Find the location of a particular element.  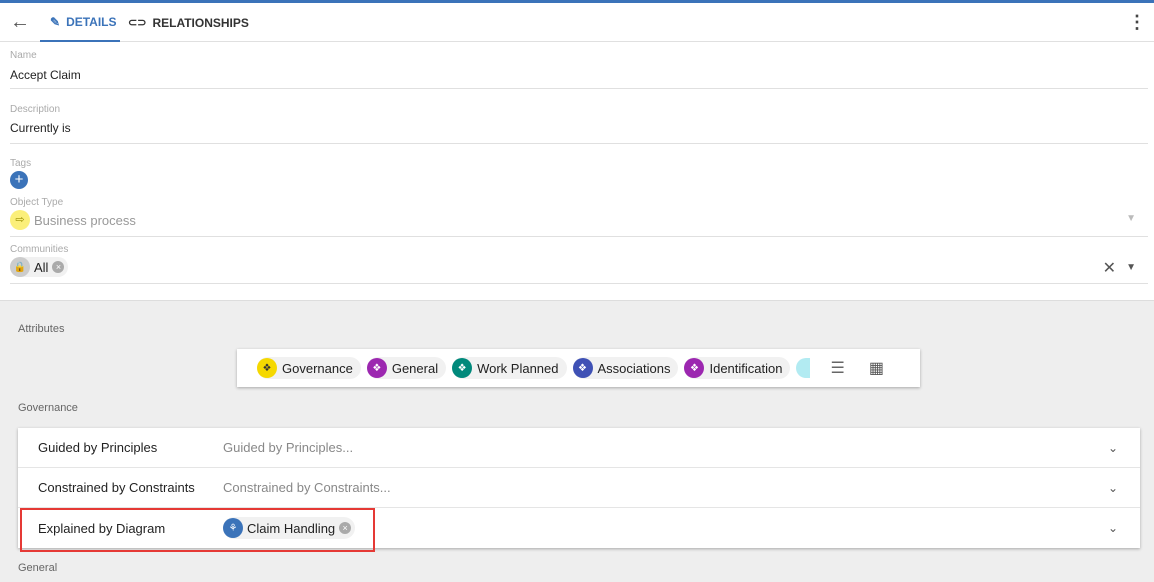

clear-icon: ✕ is located at coordinates (1109, 268).